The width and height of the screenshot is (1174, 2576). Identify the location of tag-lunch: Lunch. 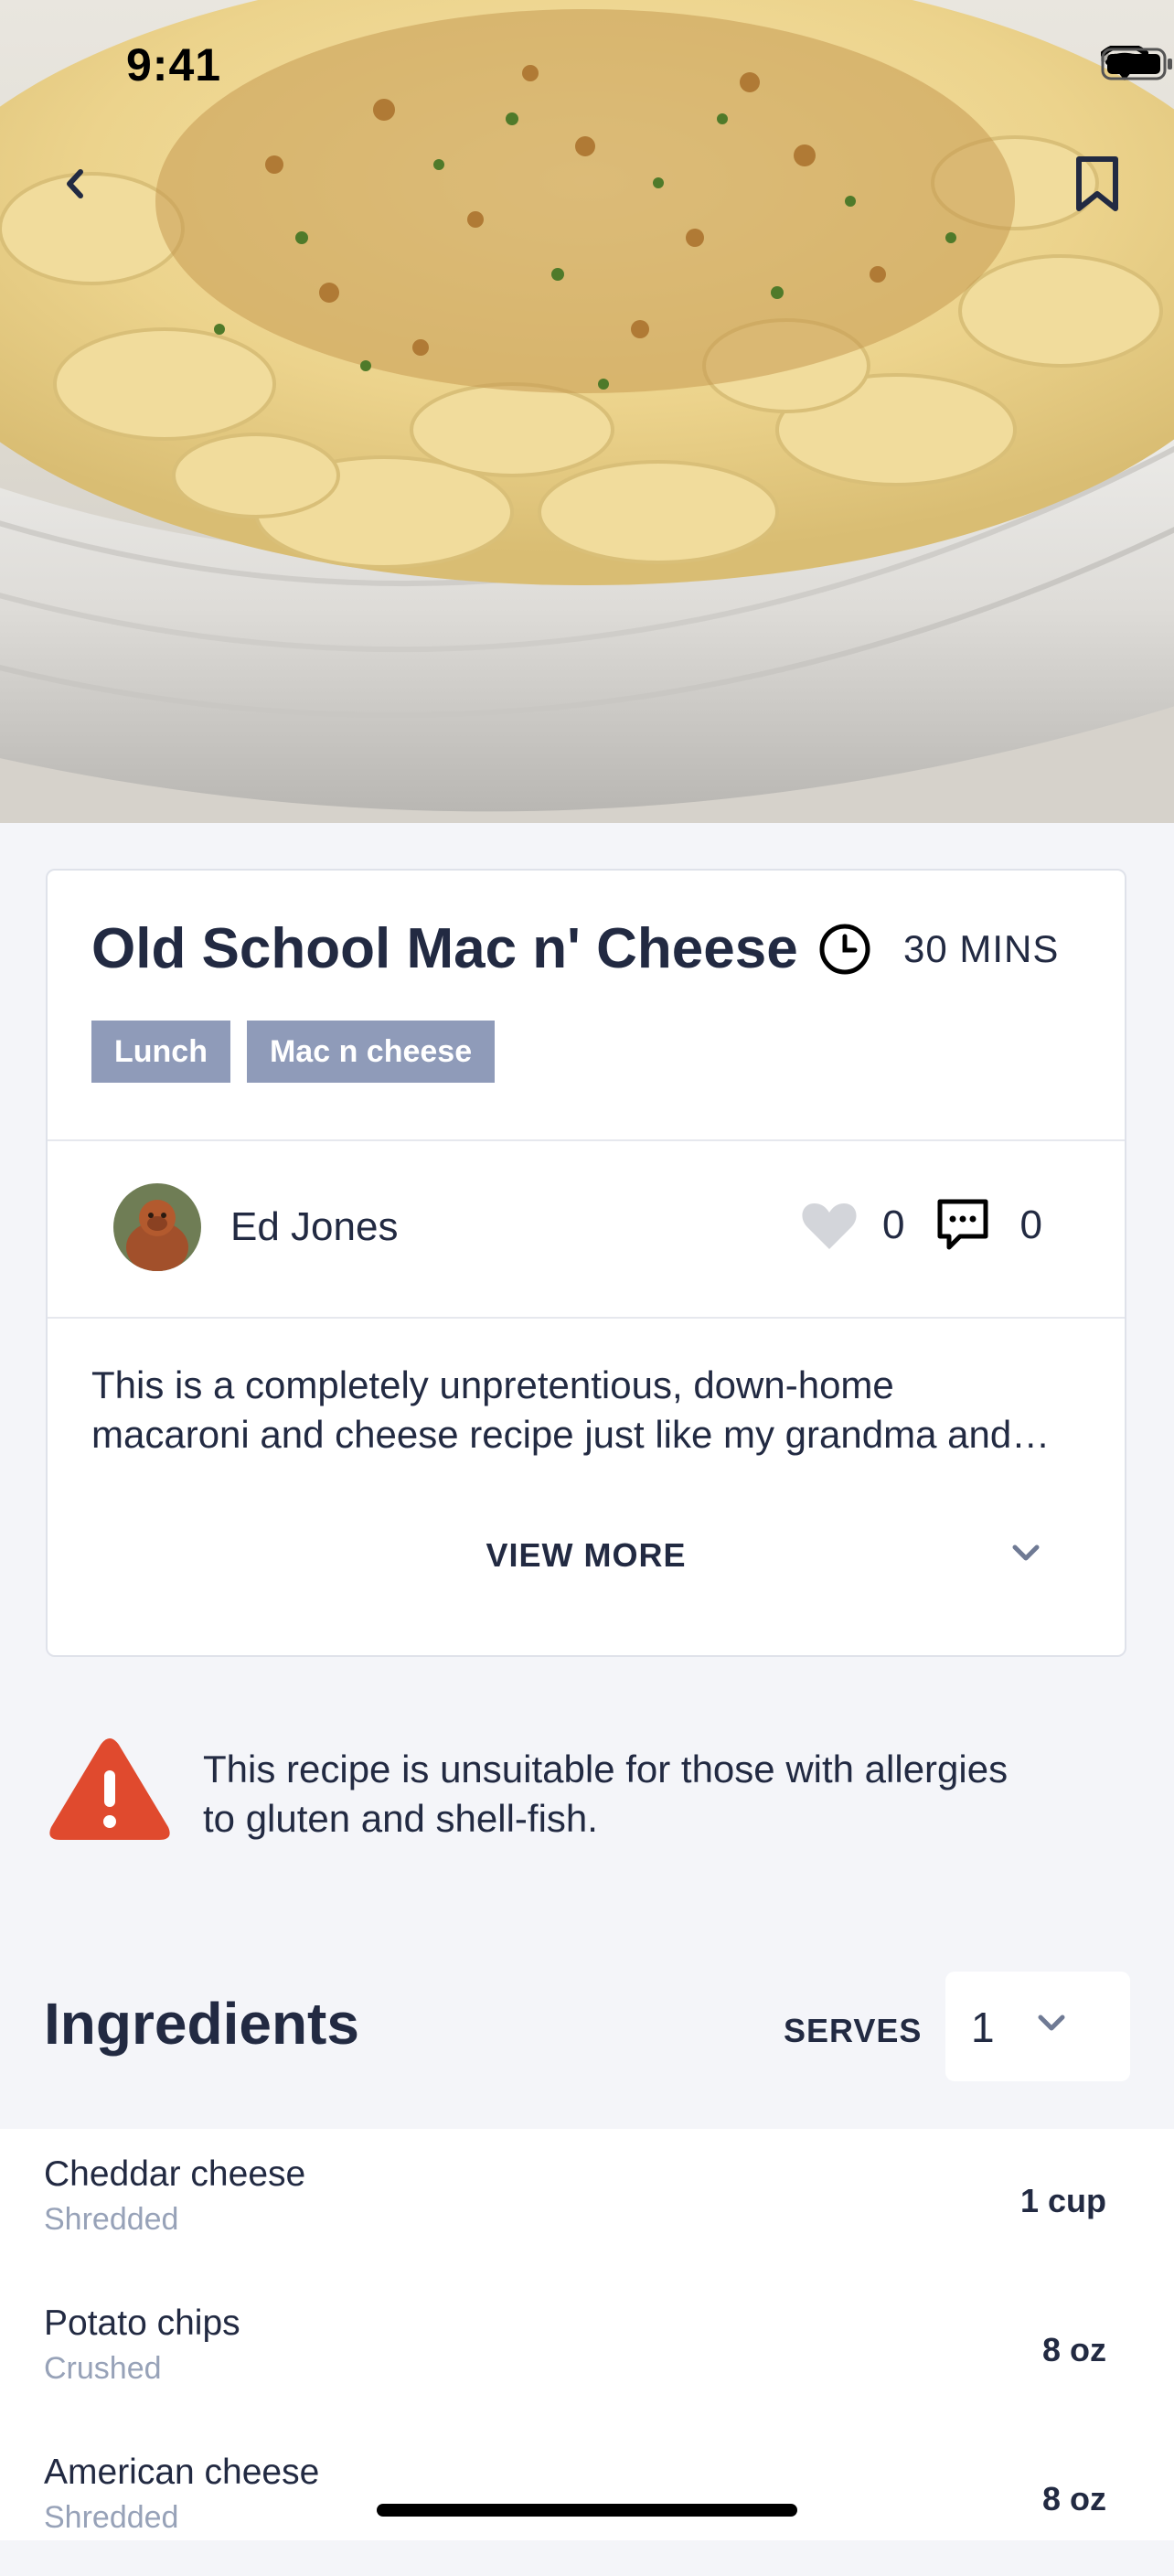
(160, 1052).